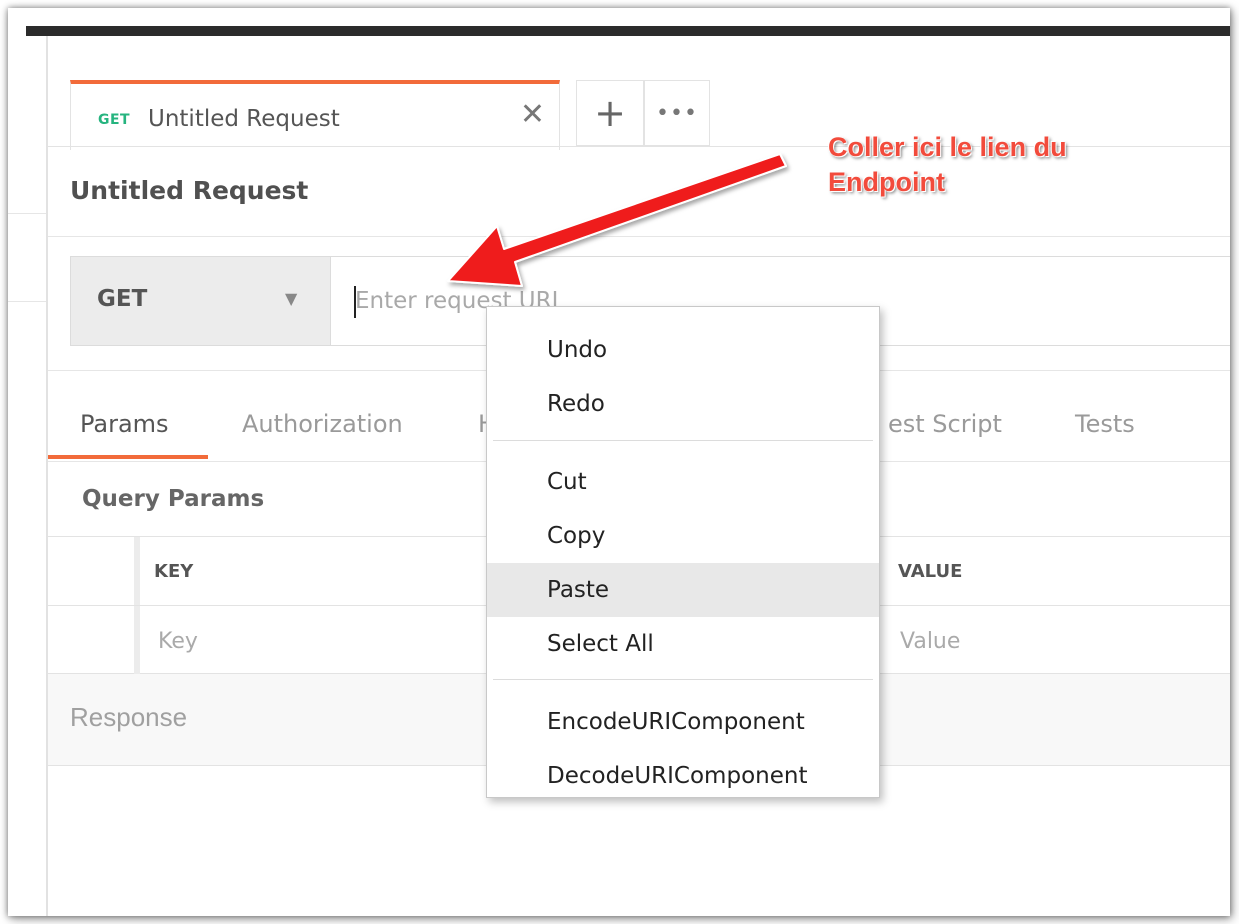 The width and height of the screenshot is (1239, 924). Describe the element at coordinates (173, 499) in the screenshot. I see `query-params-title: Query Params` at that location.